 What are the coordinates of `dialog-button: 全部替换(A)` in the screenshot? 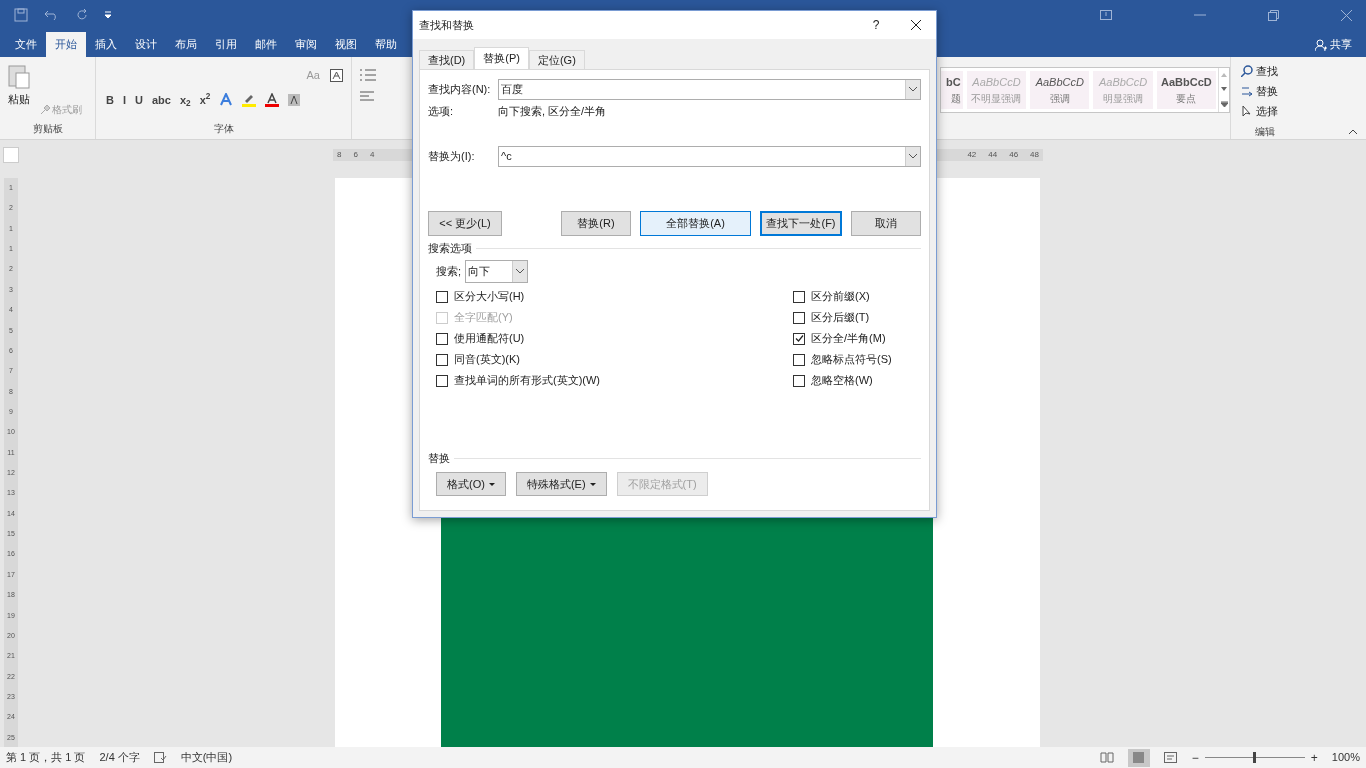 It's located at (695, 223).